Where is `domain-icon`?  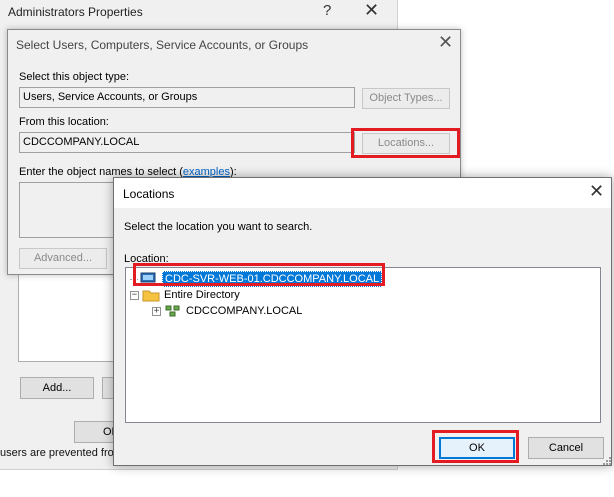 domain-icon is located at coordinates (173, 311).